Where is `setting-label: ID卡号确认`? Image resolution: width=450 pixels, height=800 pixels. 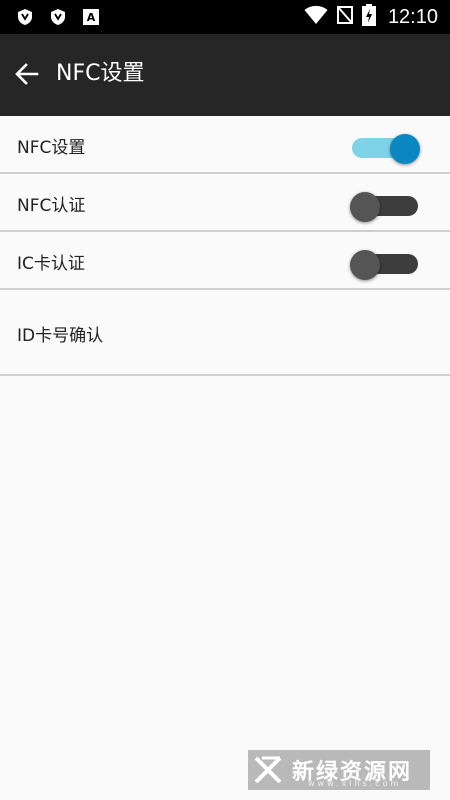 setting-label: ID卡号确认 is located at coordinates (60, 336).